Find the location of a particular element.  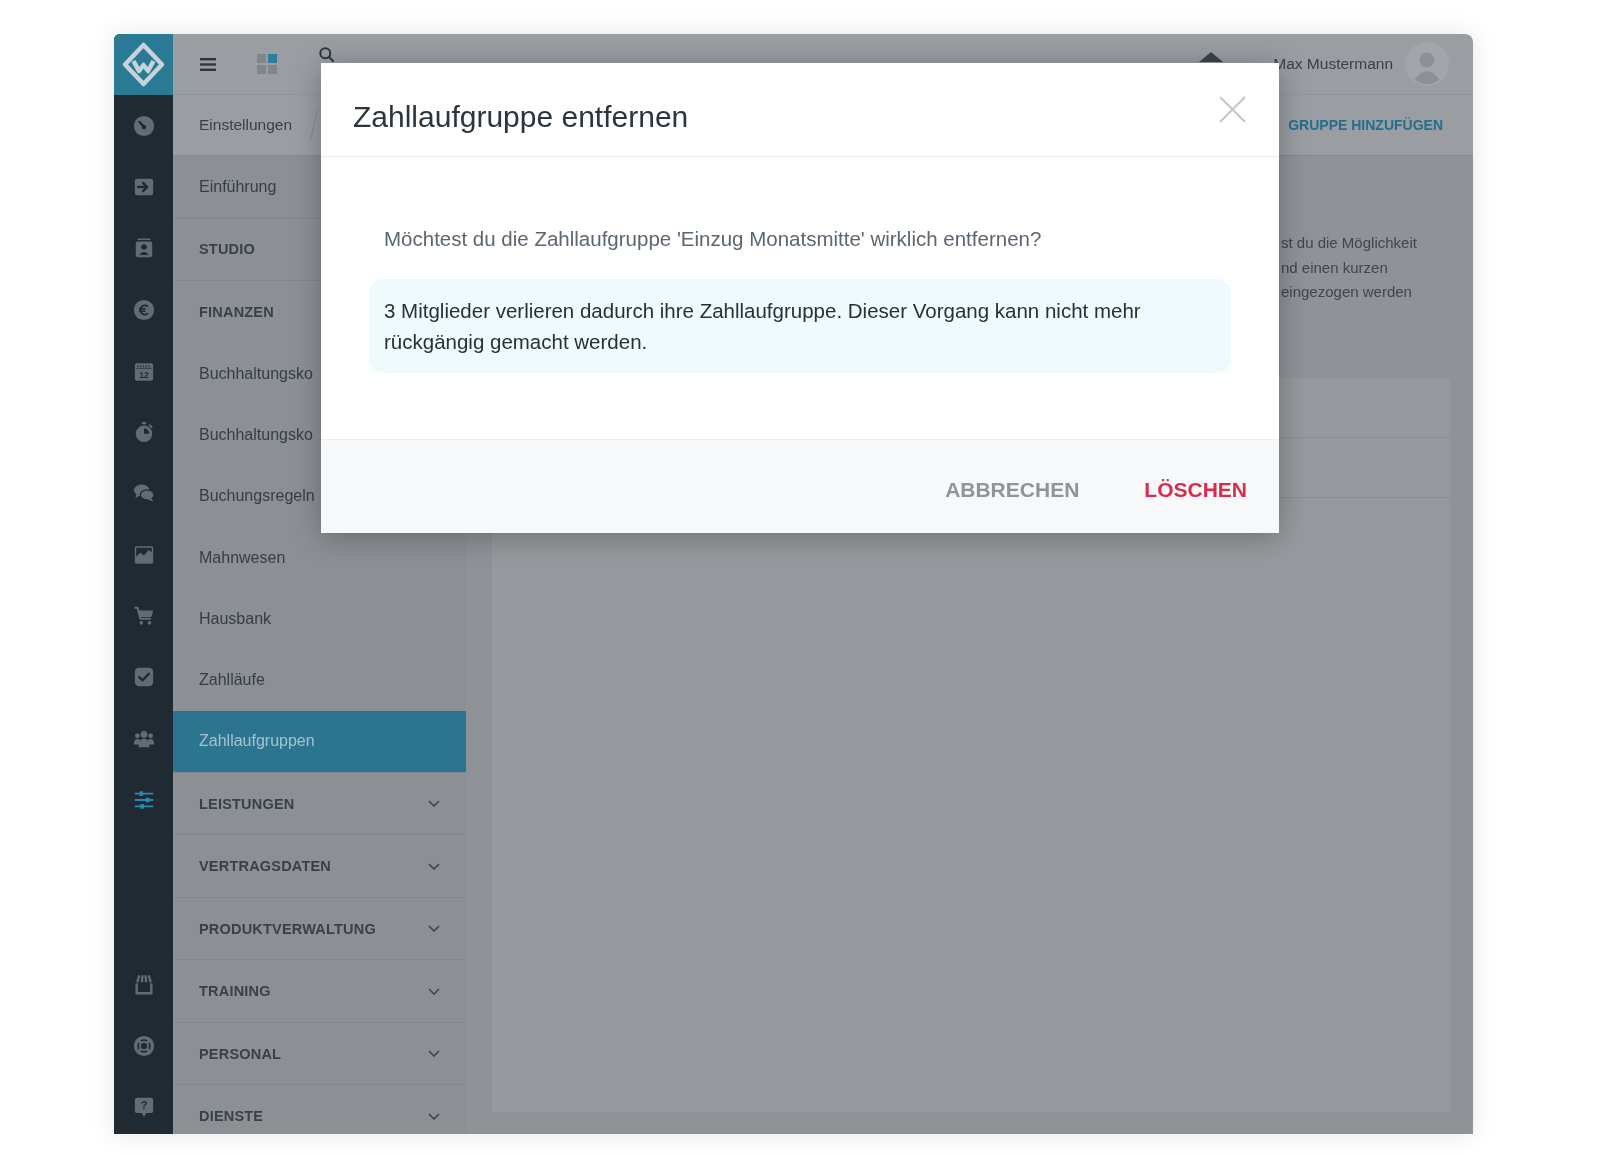

sidebar-section: PERSONAL is located at coordinates (319, 1053).